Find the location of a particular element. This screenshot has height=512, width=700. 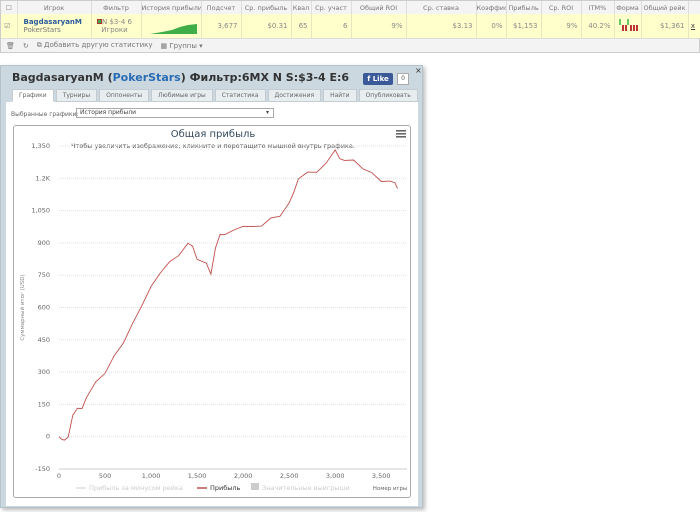

profit-sparkline is located at coordinates (173, 29).